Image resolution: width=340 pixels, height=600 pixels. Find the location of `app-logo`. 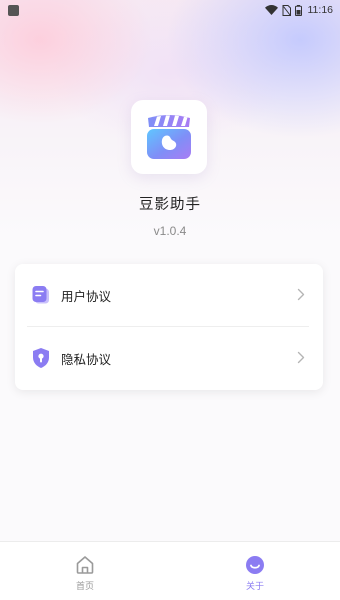

app-logo is located at coordinates (169, 137).